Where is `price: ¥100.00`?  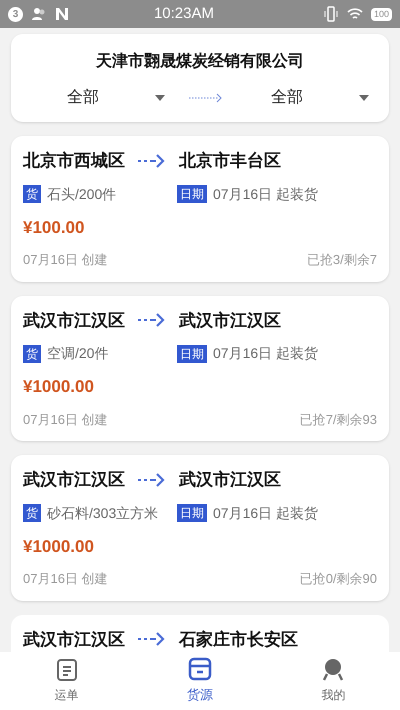
price: ¥100.00 is located at coordinates (54, 227).